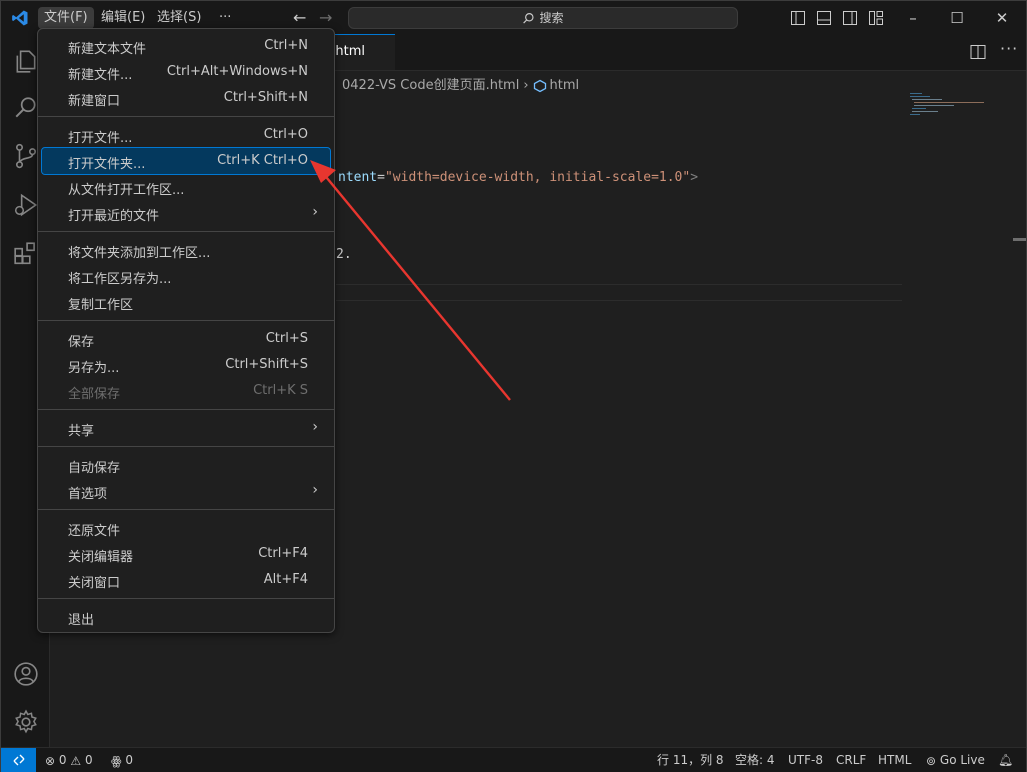  Describe the element at coordinates (619, 300) in the screenshot. I see `current-line-border-bottom` at that location.